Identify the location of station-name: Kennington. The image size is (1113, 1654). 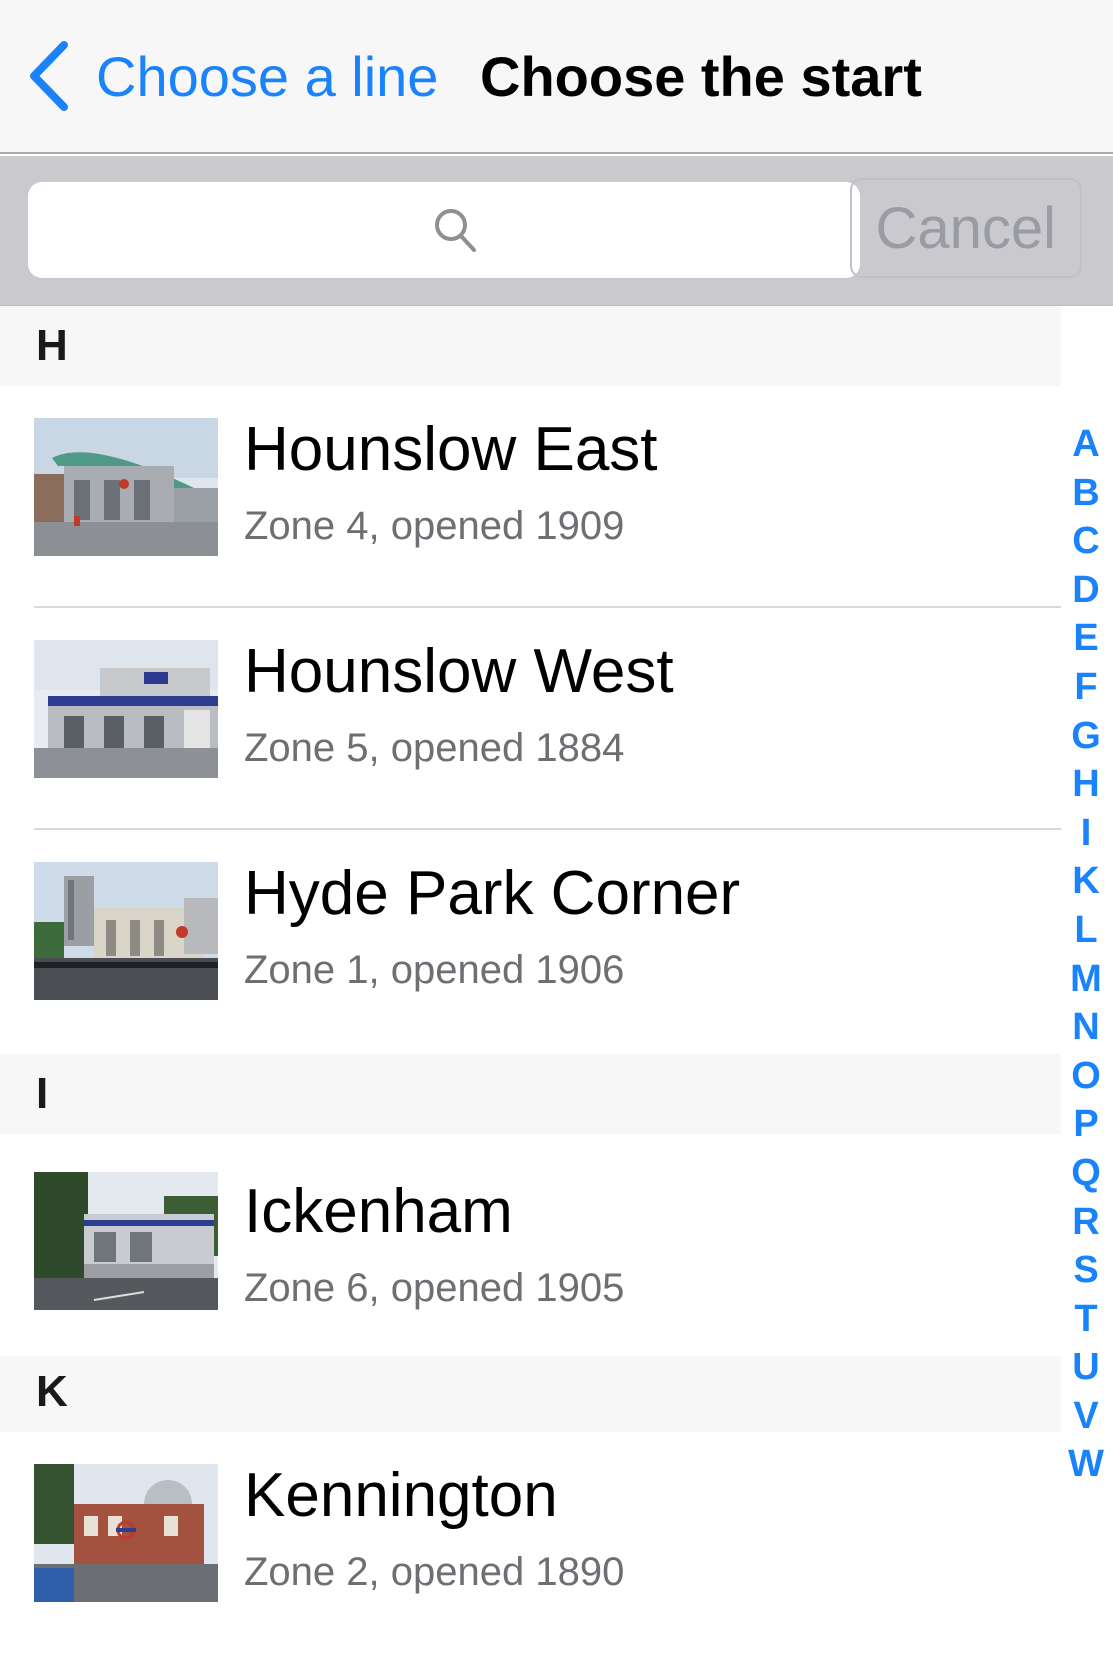
(401, 1495).